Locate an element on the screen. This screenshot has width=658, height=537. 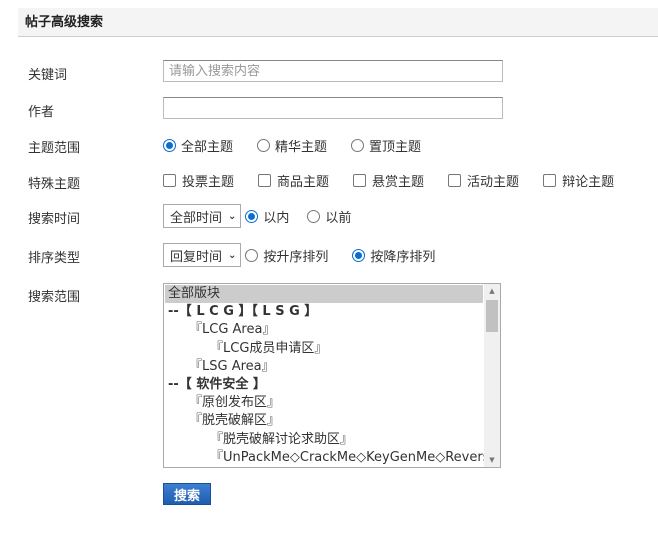
radio-within: 以内 is located at coordinates (267, 216).